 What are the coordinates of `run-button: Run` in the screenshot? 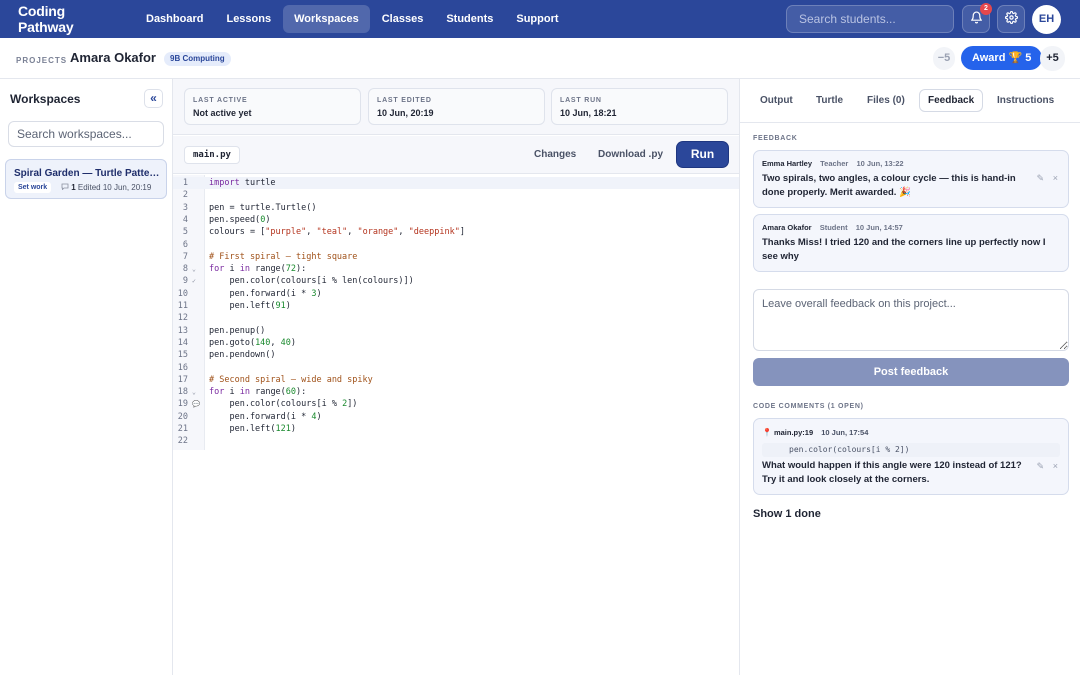 It's located at (702, 154).